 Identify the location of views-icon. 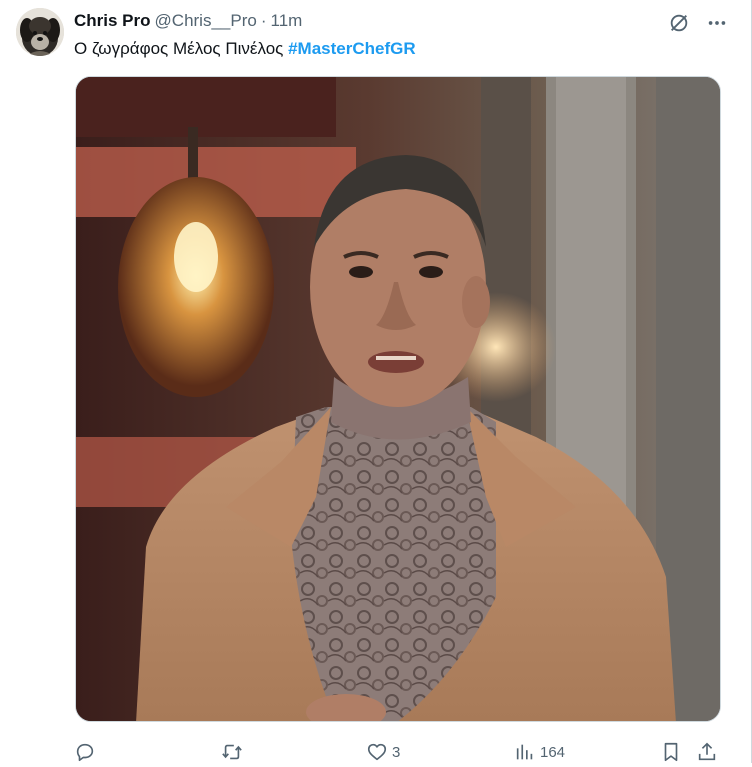
(524, 752).